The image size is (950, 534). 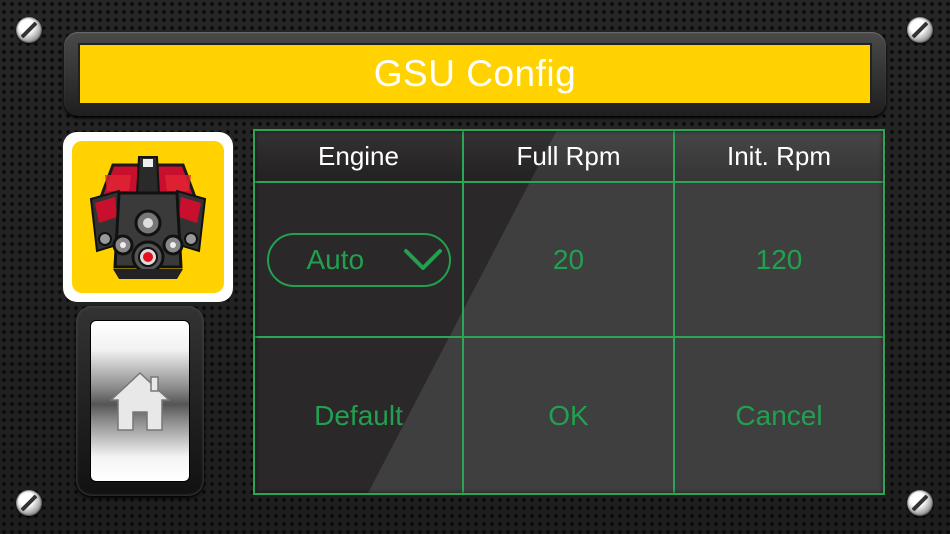 I want to click on home-icon, so click(x=140, y=401).